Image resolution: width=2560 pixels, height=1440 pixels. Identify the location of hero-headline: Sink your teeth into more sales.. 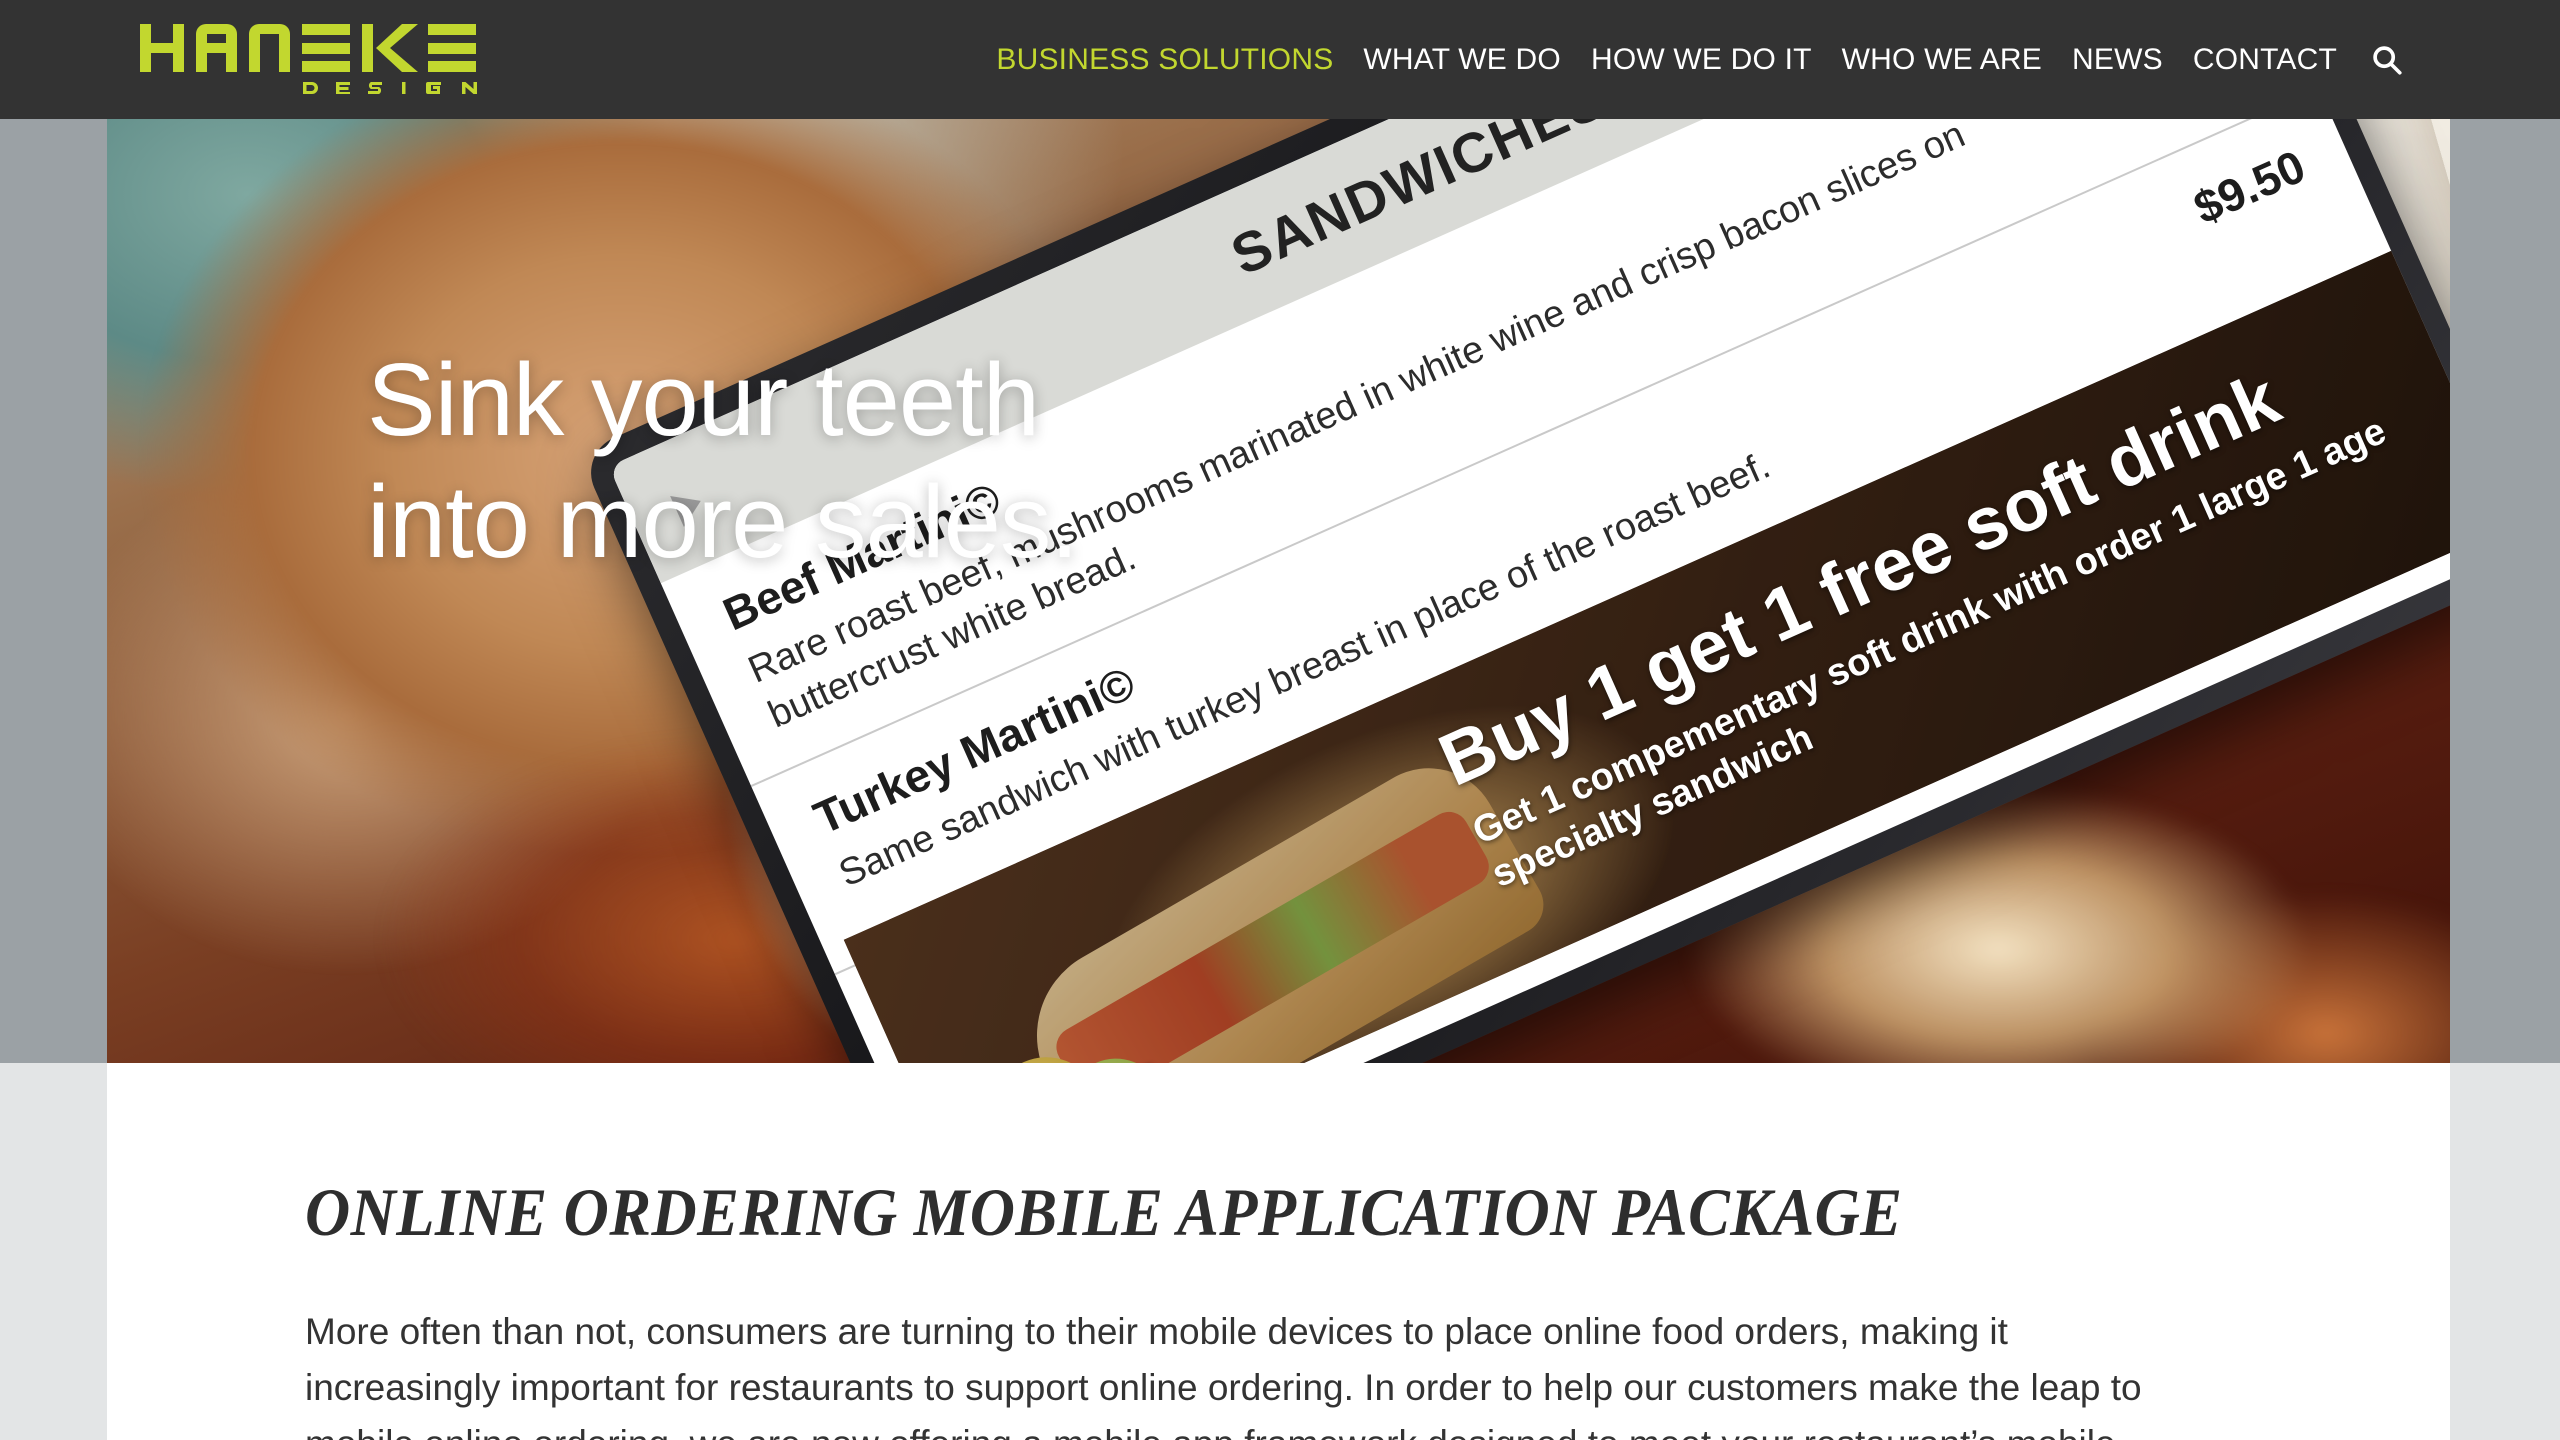
(723, 460).